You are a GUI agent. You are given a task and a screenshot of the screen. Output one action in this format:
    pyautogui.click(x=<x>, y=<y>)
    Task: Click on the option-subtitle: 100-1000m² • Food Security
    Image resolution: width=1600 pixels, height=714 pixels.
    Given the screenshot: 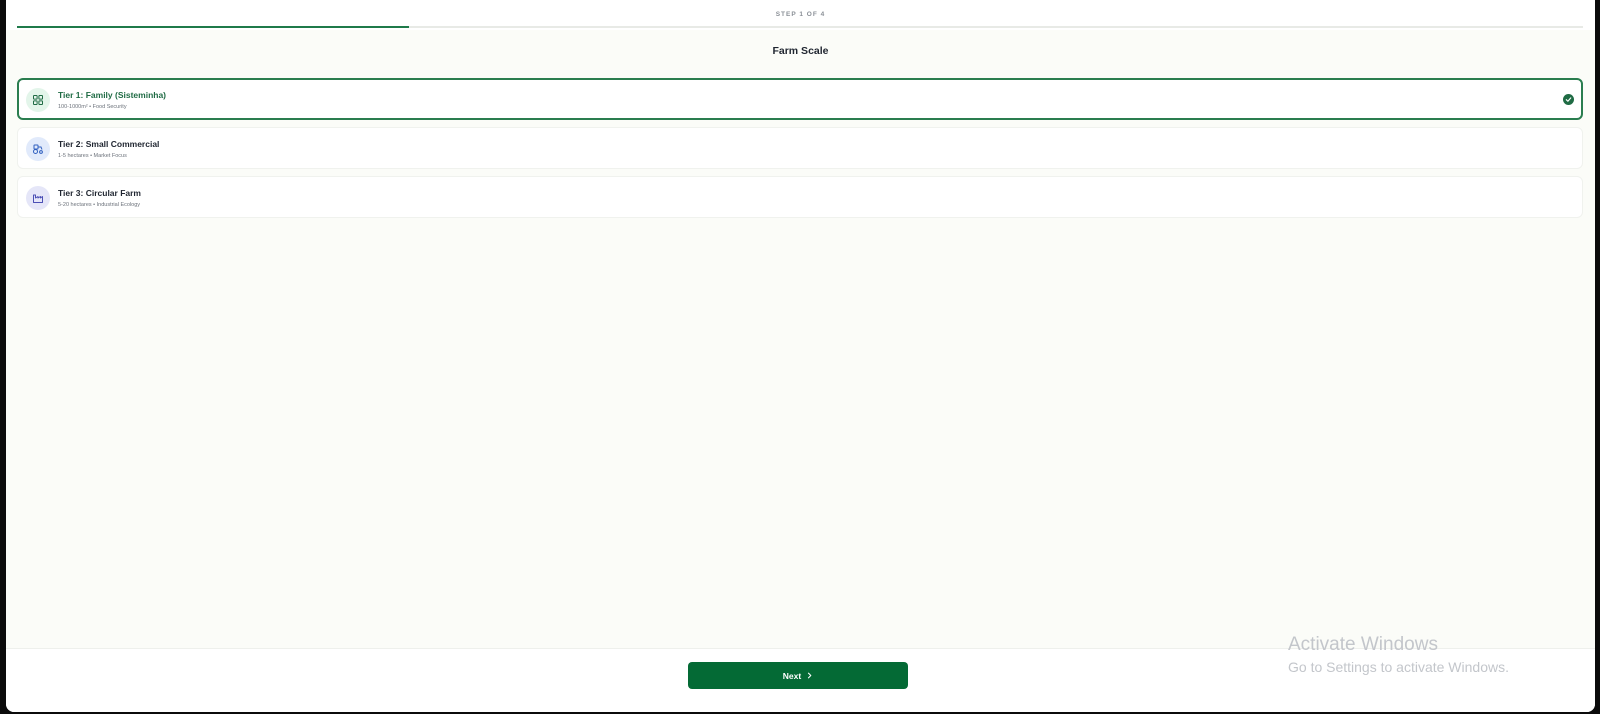 What is the action you would take?
    pyautogui.click(x=92, y=107)
    